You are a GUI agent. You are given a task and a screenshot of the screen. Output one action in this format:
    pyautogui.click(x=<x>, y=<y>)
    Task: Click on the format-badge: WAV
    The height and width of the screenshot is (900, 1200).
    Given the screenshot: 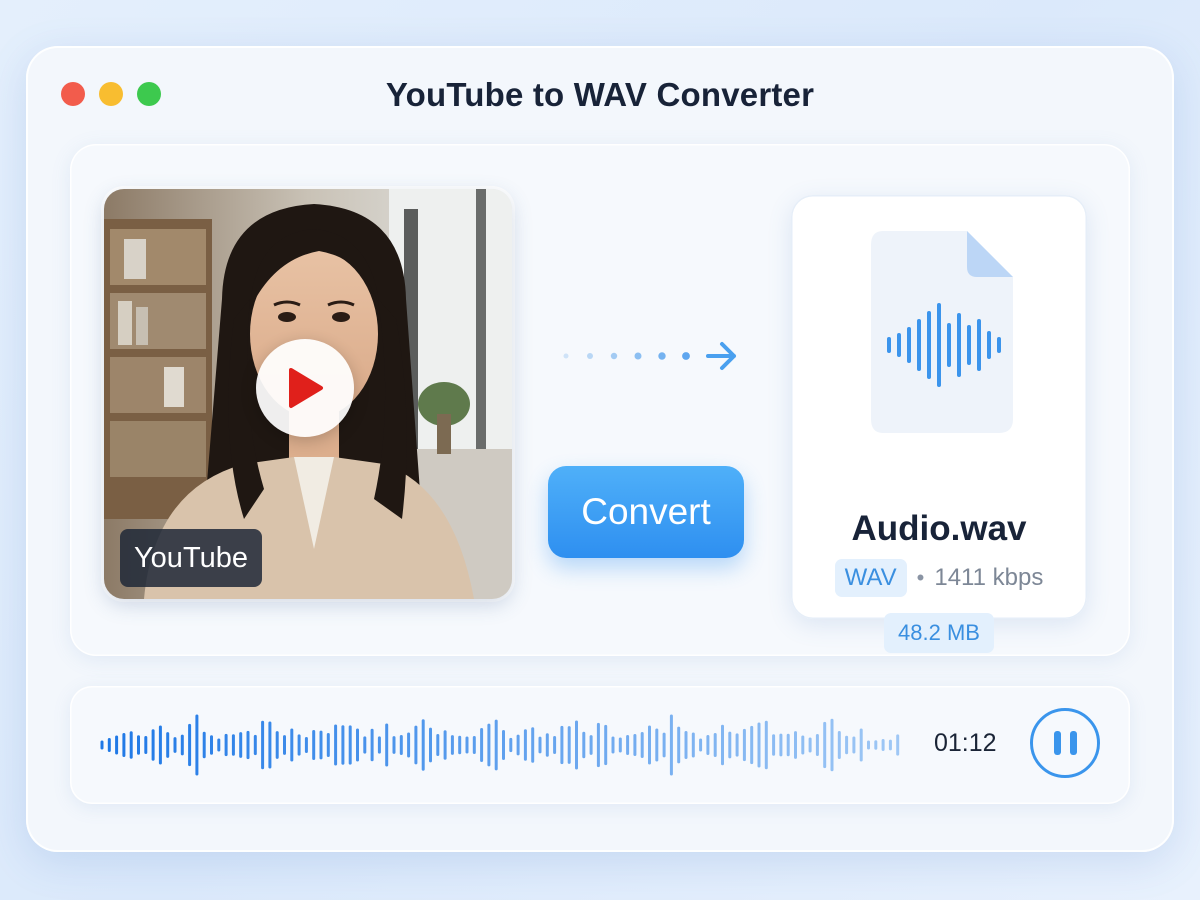 What is the action you would take?
    pyautogui.click(x=870, y=578)
    